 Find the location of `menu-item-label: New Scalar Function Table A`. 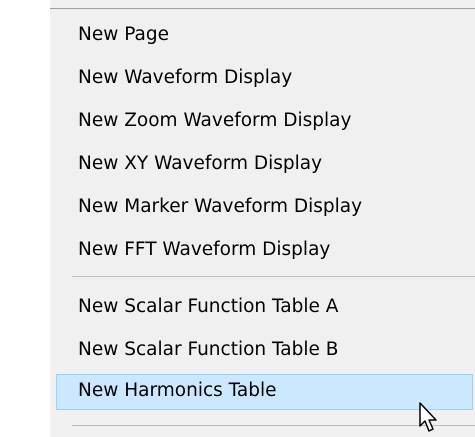

menu-item-label: New Scalar Function Table A is located at coordinates (208, 306).